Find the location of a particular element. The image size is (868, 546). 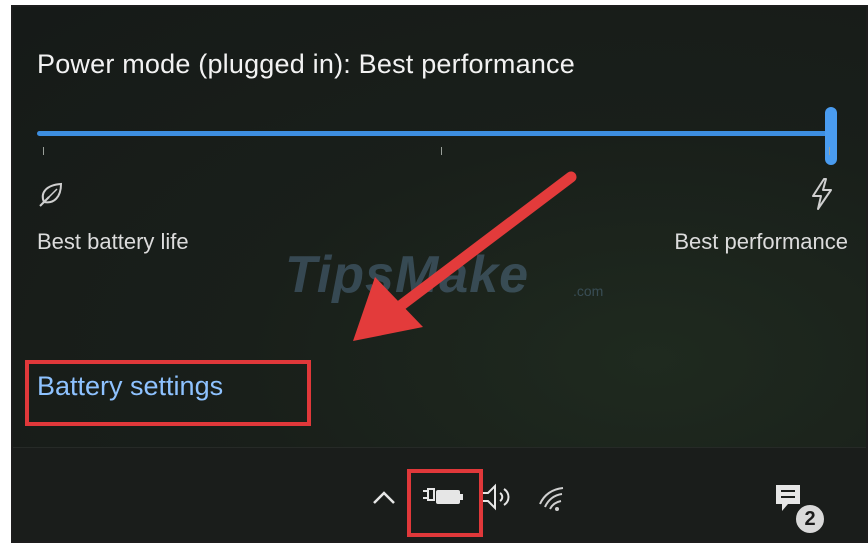

notification-count-badge: 2 is located at coordinates (810, 519).